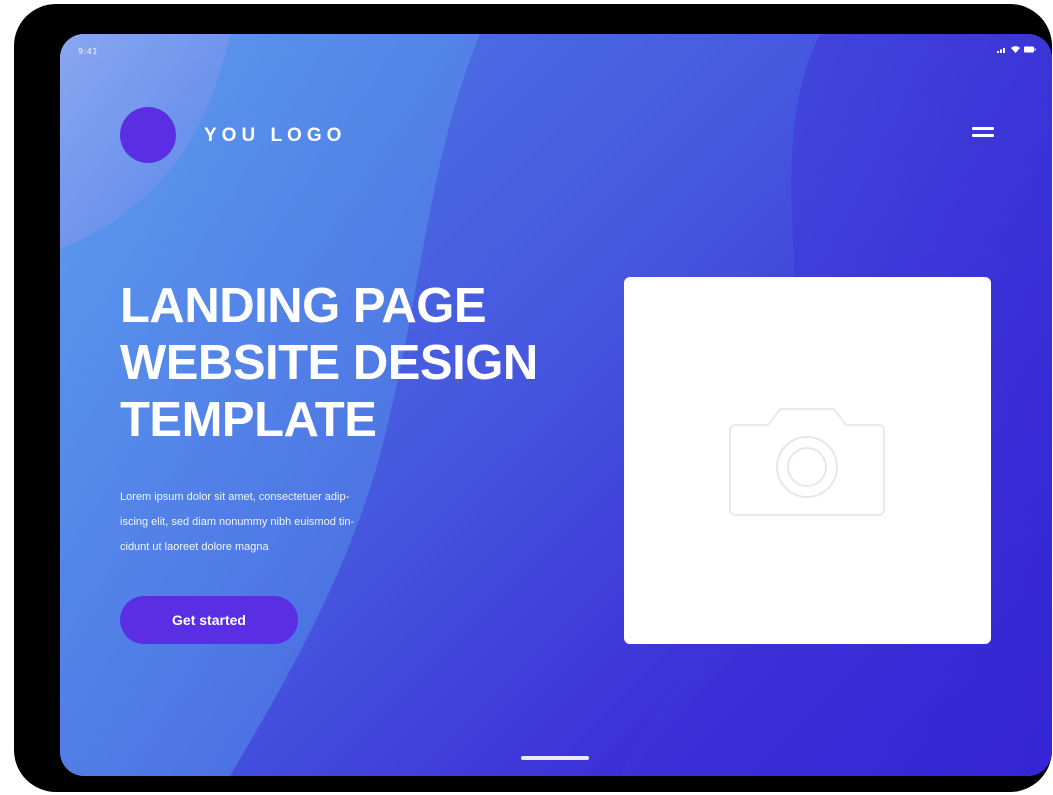 The width and height of the screenshot is (1053, 795). What do you see at coordinates (248, 420) in the screenshot?
I see `headline-line: TEMPLATE` at bounding box center [248, 420].